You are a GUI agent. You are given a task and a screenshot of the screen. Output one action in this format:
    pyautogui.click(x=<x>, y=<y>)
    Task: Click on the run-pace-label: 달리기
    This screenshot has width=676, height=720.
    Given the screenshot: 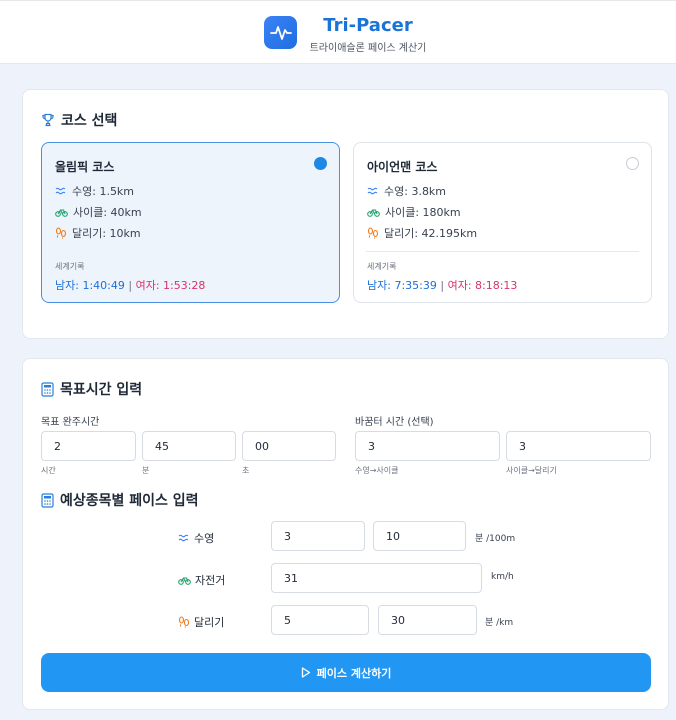 What is the action you would take?
    pyautogui.click(x=201, y=622)
    